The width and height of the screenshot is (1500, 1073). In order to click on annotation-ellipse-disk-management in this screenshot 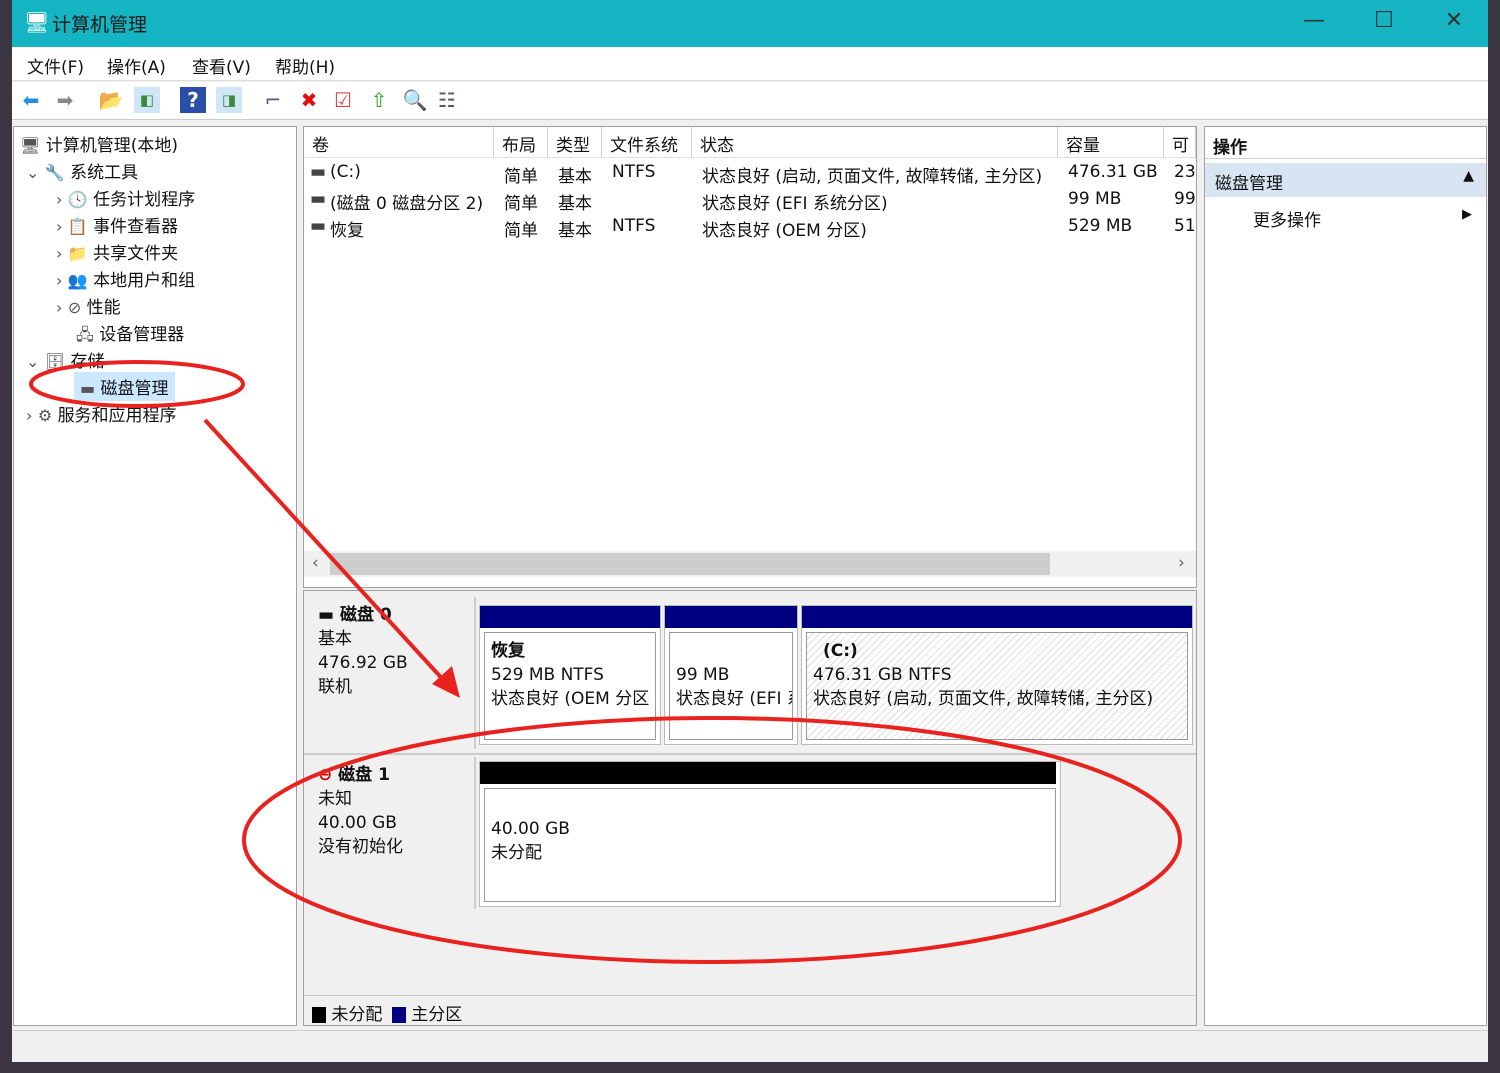, I will do `click(137, 384)`.